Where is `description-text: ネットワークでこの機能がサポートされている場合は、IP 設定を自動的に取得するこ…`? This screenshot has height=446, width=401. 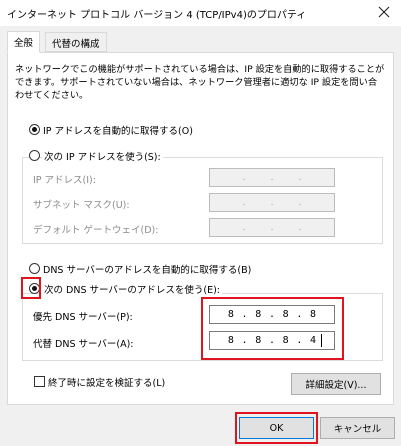 description-text: ネットワークでこの機能がサポートされている場合は、IP 設定を自動的に取得するこ… is located at coordinates (200, 82).